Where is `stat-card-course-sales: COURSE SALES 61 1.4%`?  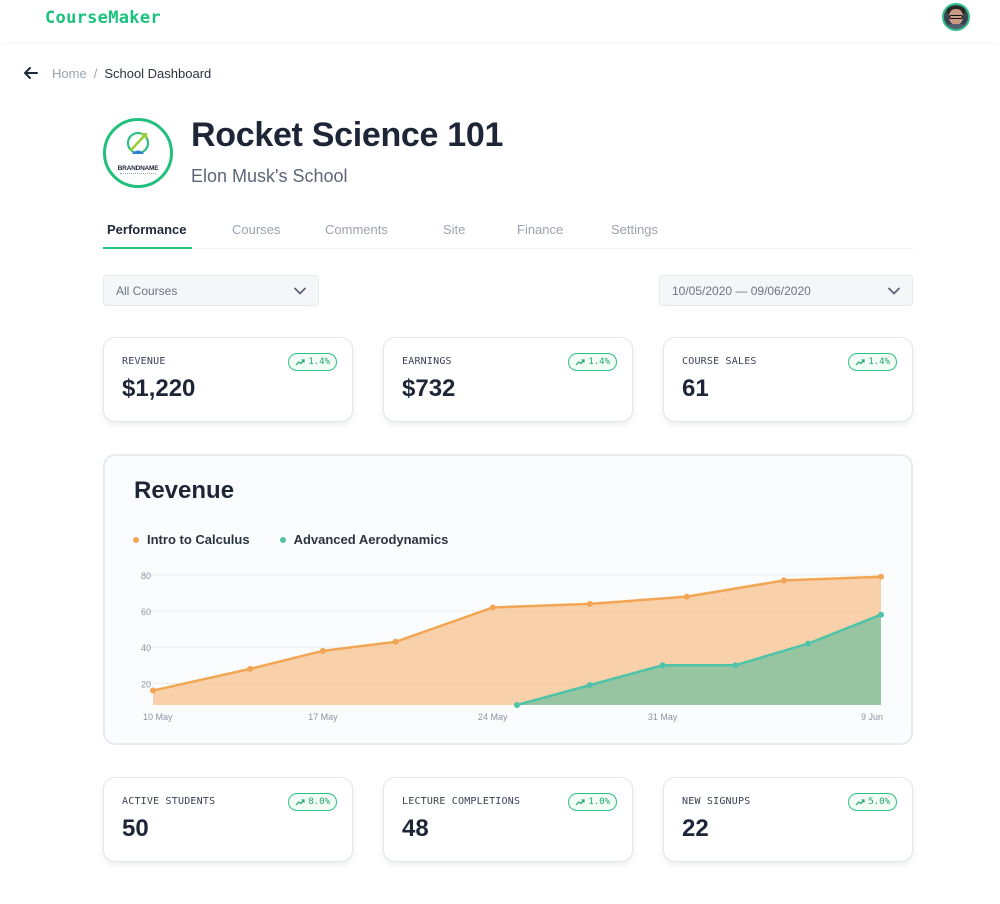
stat-card-course-sales: COURSE SALES 61 1.4% is located at coordinates (788, 379).